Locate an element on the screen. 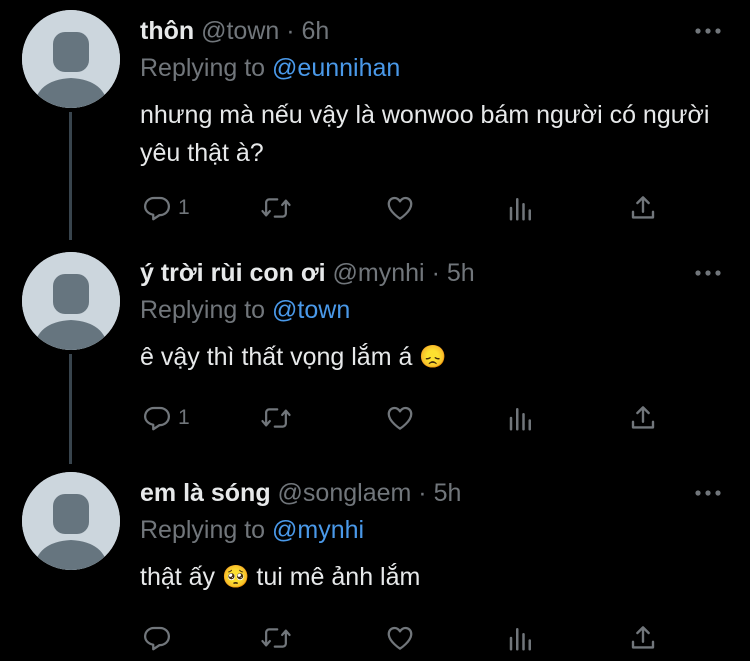 The width and height of the screenshot is (750, 661). tweet-header: thôn @town · 6h is located at coordinates (234, 31).